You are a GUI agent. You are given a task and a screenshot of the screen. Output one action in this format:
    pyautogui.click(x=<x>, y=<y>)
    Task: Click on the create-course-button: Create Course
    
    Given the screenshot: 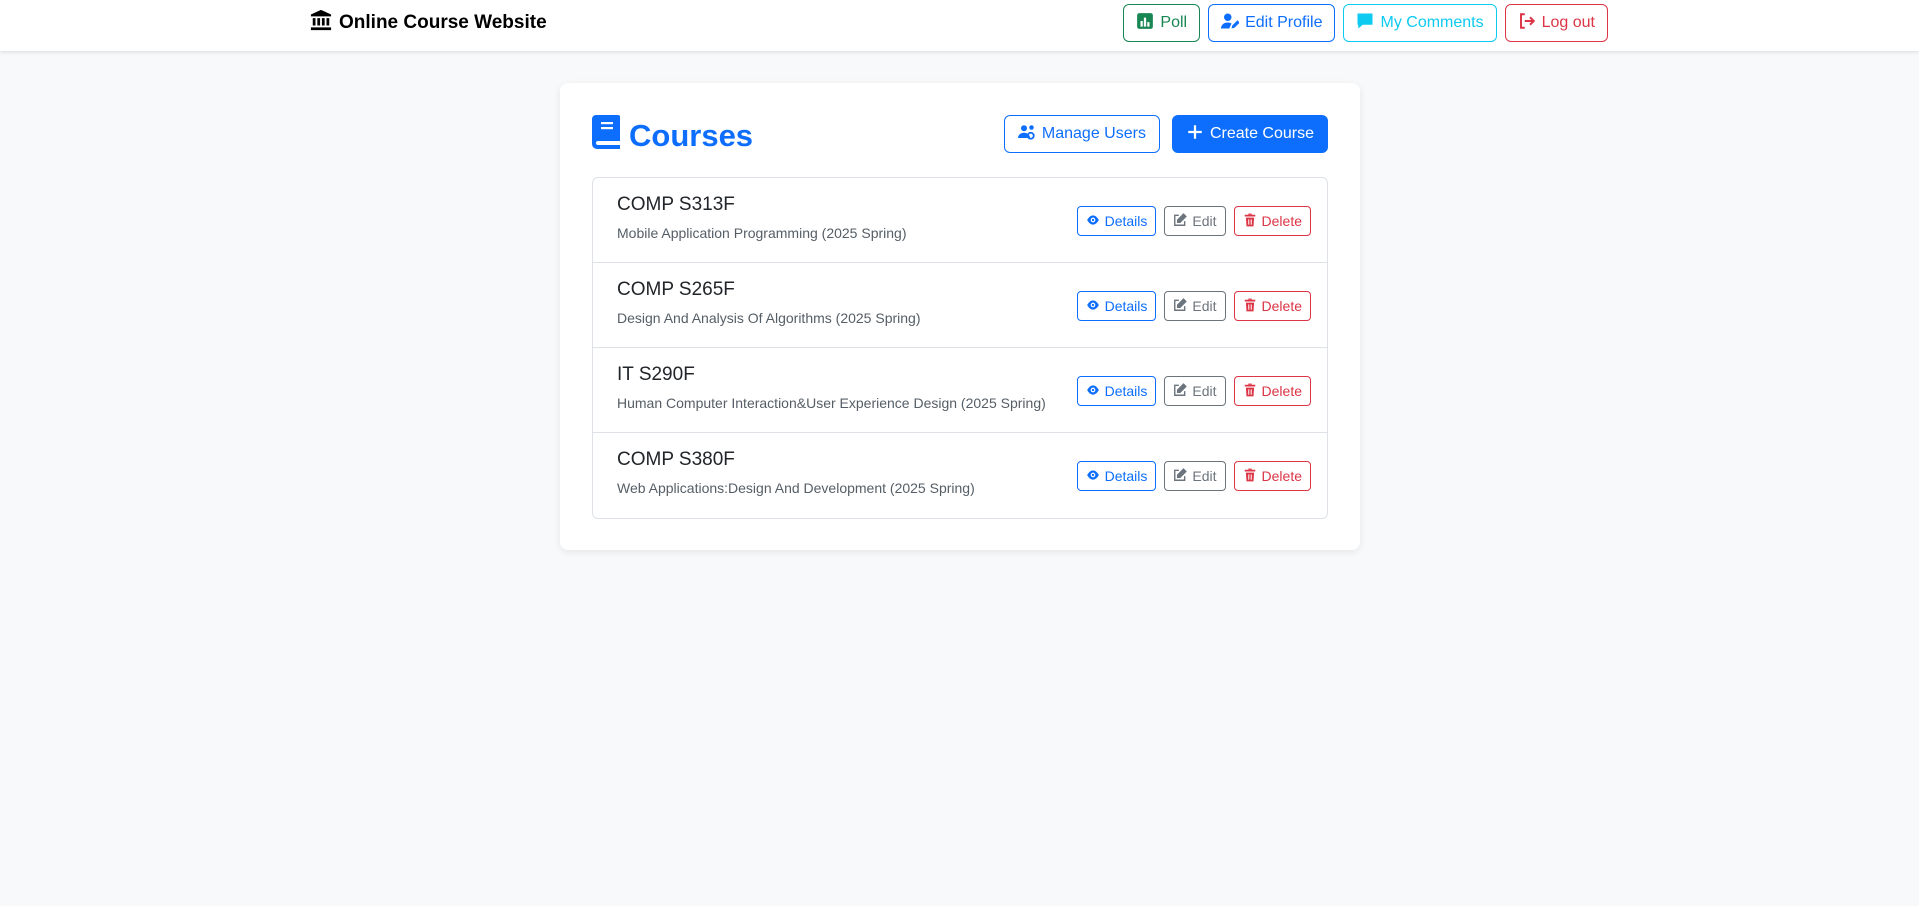 What is the action you would take?
    pyautogui.click(x=1249, y=134)
    